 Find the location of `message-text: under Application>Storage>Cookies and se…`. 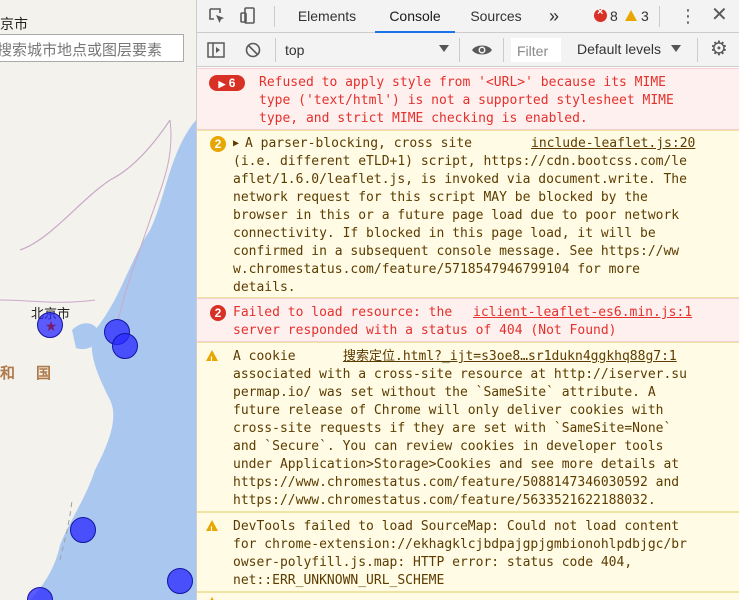

message-text: under Application>Storage>Cookies and se… is located at coordinates (456, 464).